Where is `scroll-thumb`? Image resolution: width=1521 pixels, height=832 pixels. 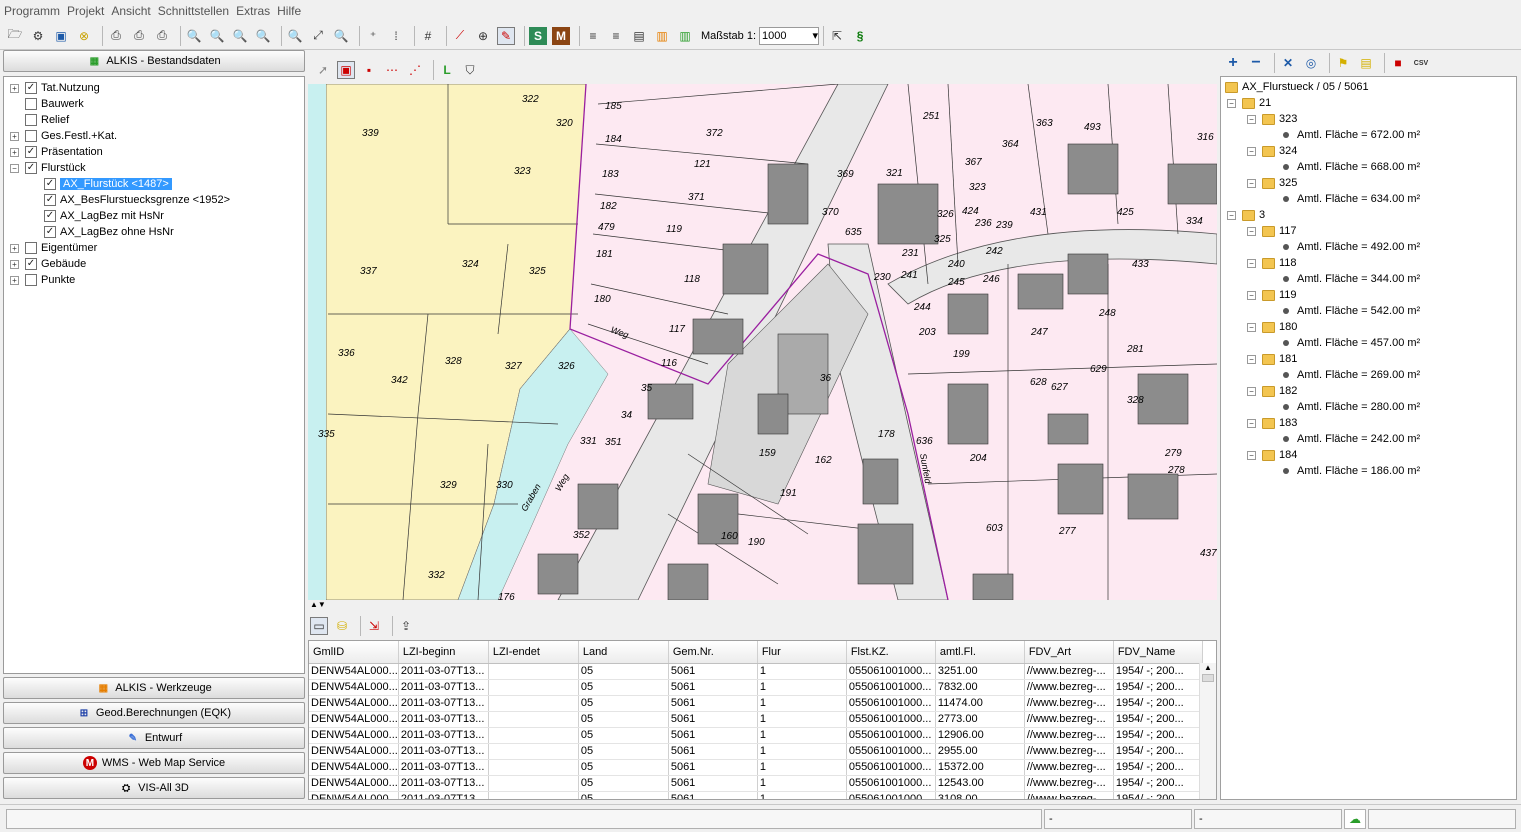 scroll-thumb is located at coordinates (1208, 678).